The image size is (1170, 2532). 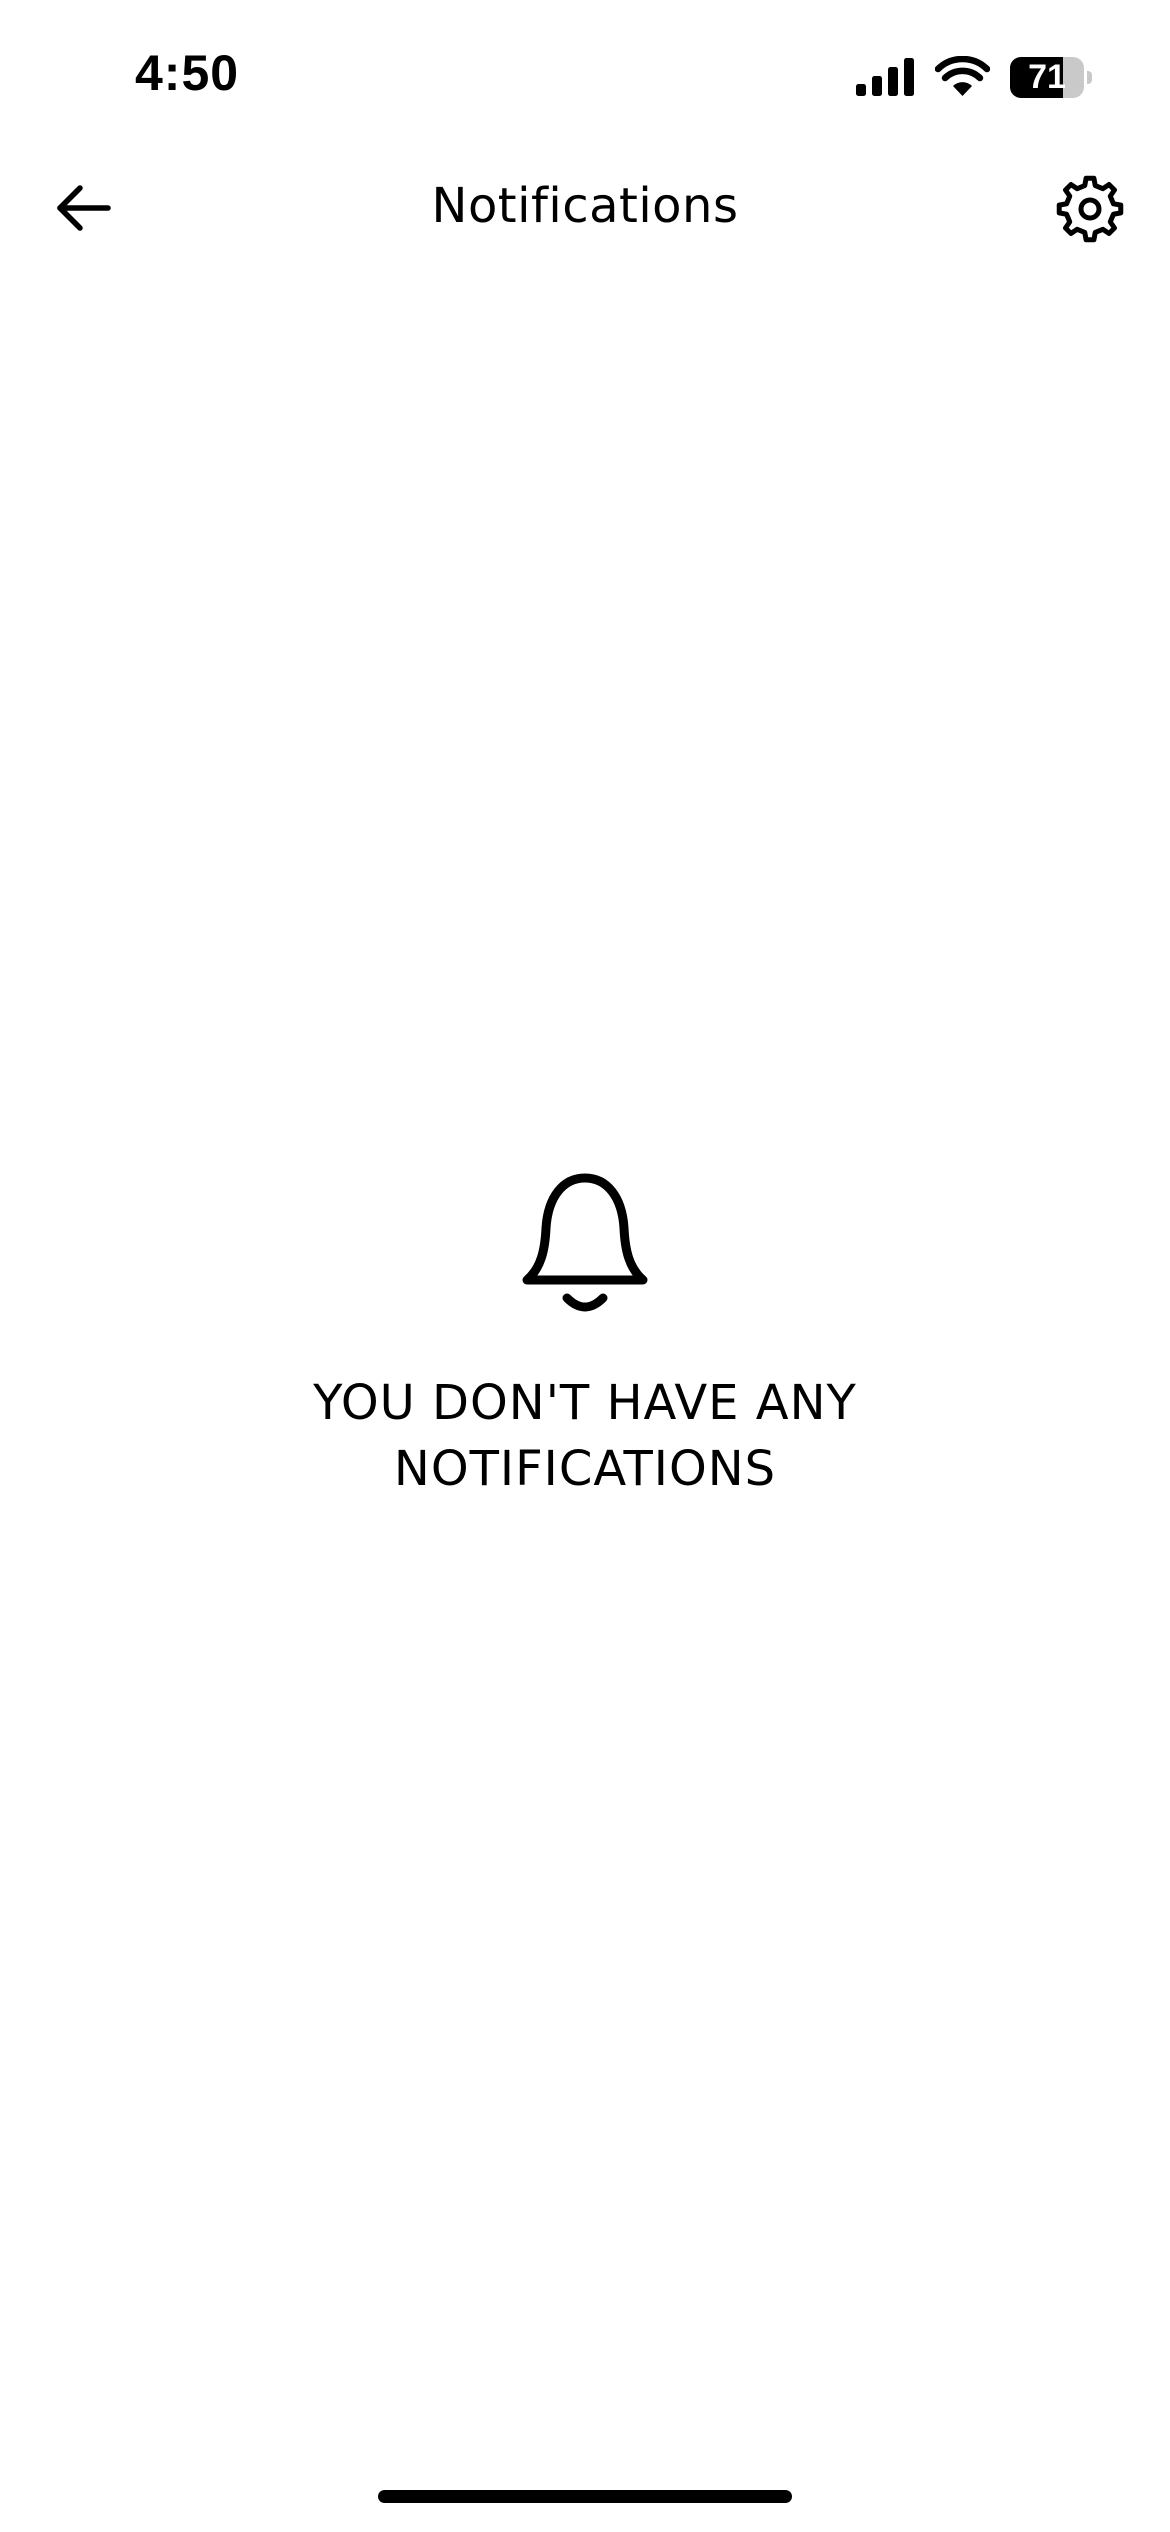 What do you see at coordinates (885, 77) in the screenshot?
I see `signal-icon` at bounding box center [885, 77].